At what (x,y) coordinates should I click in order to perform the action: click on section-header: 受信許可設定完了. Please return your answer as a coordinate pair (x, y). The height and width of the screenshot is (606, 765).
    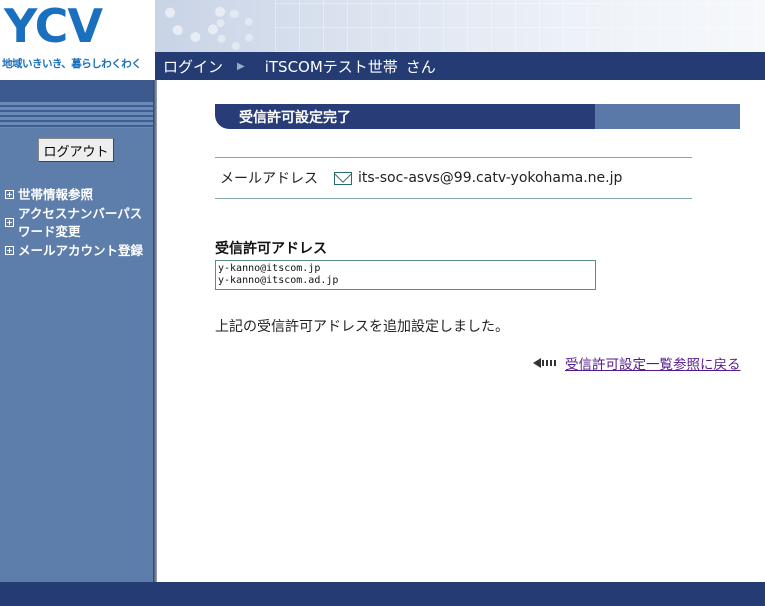
    Looking at the image, I should click on (477, 116).